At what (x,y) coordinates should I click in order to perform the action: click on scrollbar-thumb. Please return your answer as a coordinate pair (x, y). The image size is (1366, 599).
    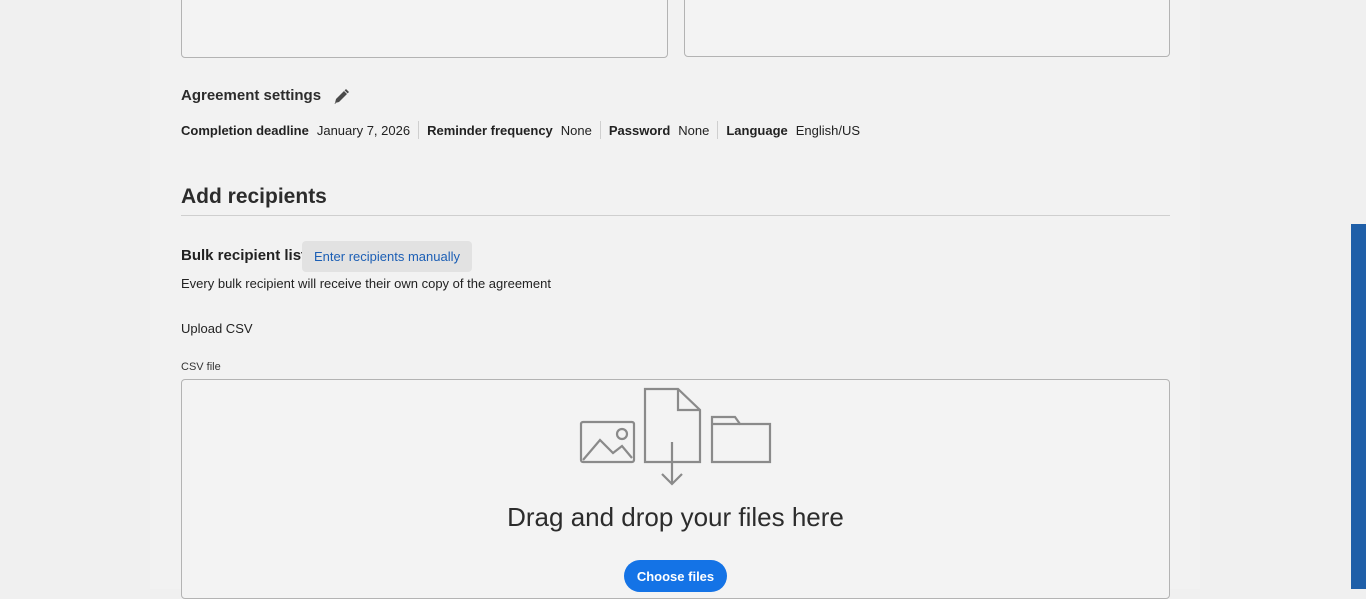
    Looking at the image, I should click on (1358, 406).